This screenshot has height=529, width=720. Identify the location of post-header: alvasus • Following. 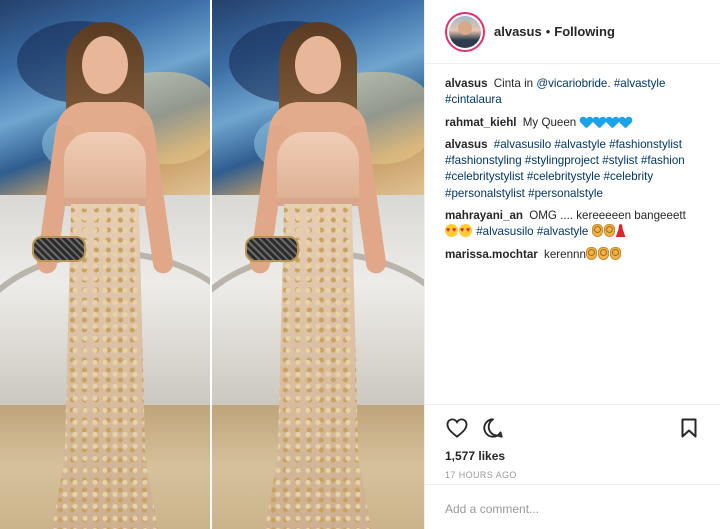
(572, 32).